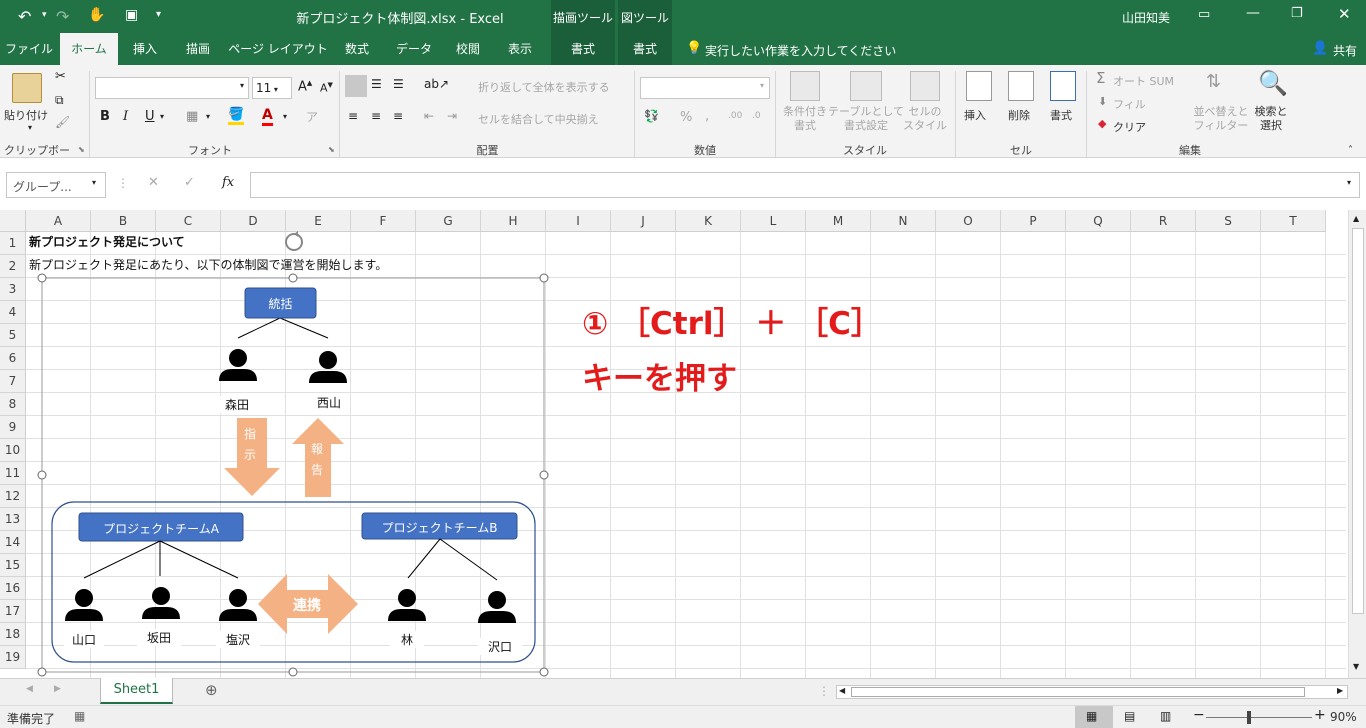  What do you see at coordinates (172, 88) in the screenshot?
I see `font-name-select` at bounding box center [172, 88].